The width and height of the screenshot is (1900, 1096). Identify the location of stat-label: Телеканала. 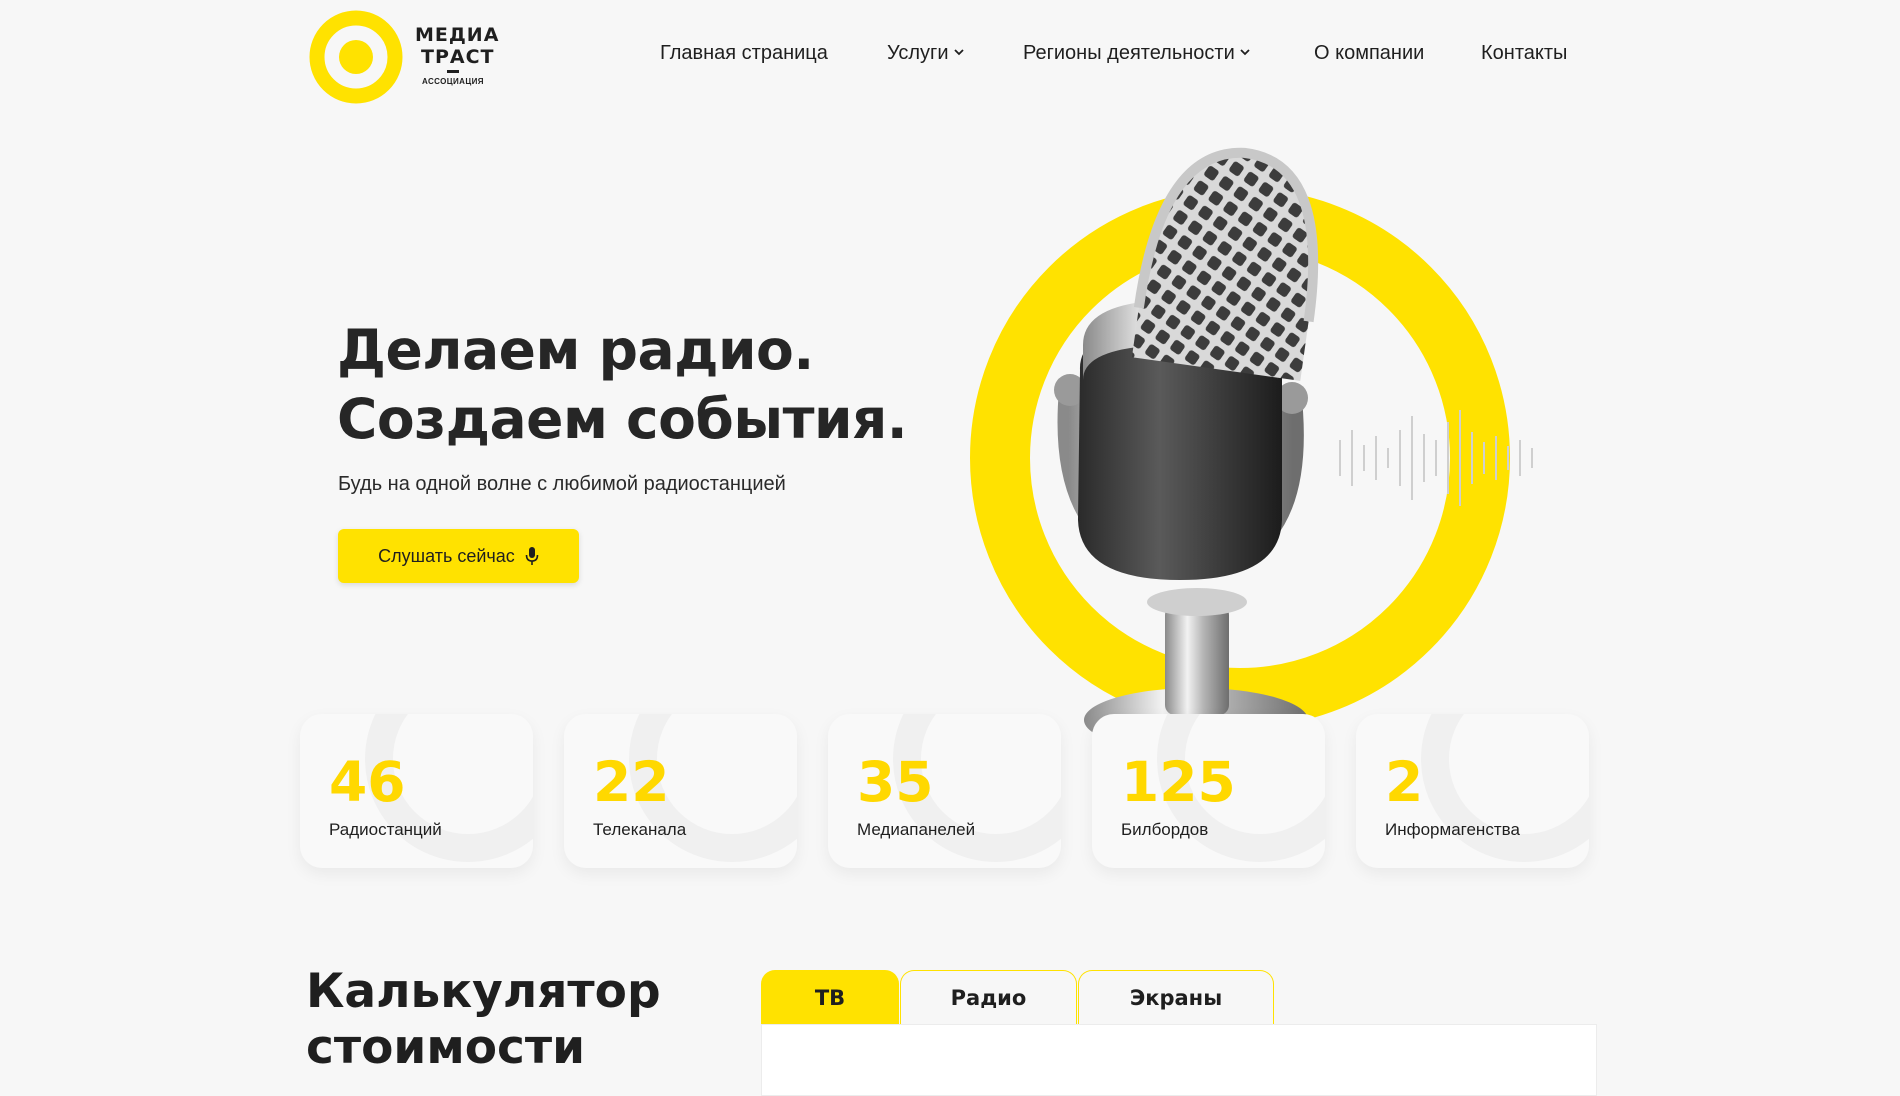
(640, 829).